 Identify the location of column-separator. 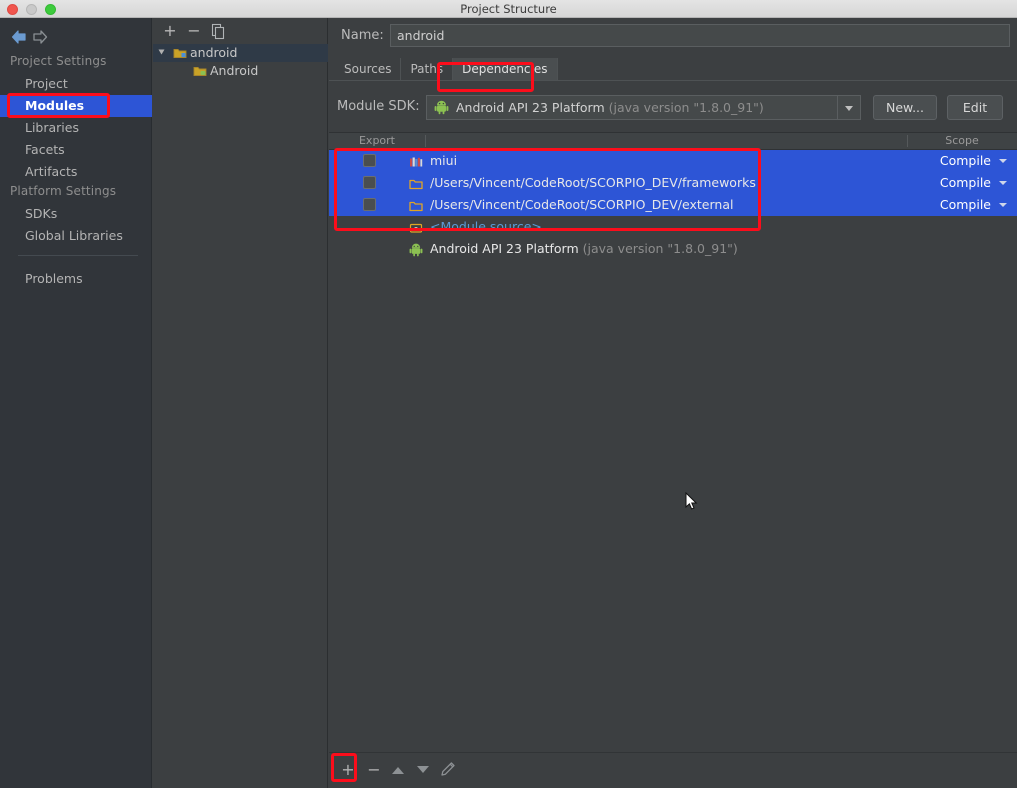
(425, 141).